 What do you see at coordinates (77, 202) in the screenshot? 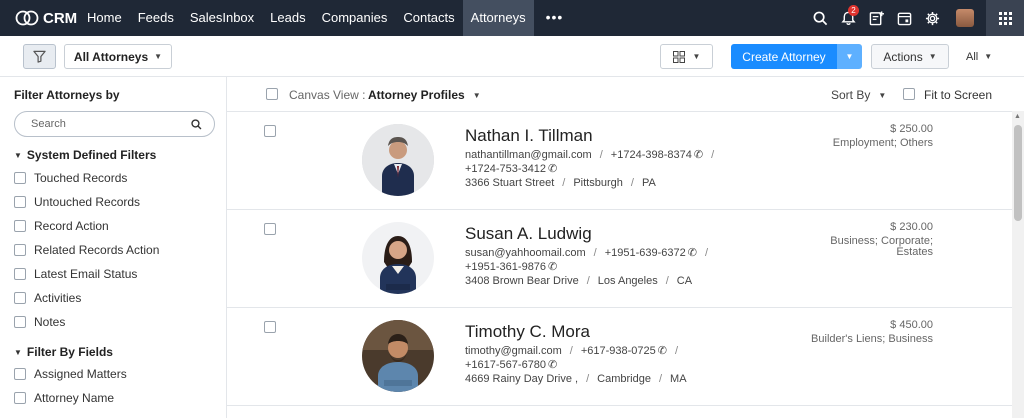
I see `filter-untouched-records: Untouched Records` at bounding box center [77, 202].